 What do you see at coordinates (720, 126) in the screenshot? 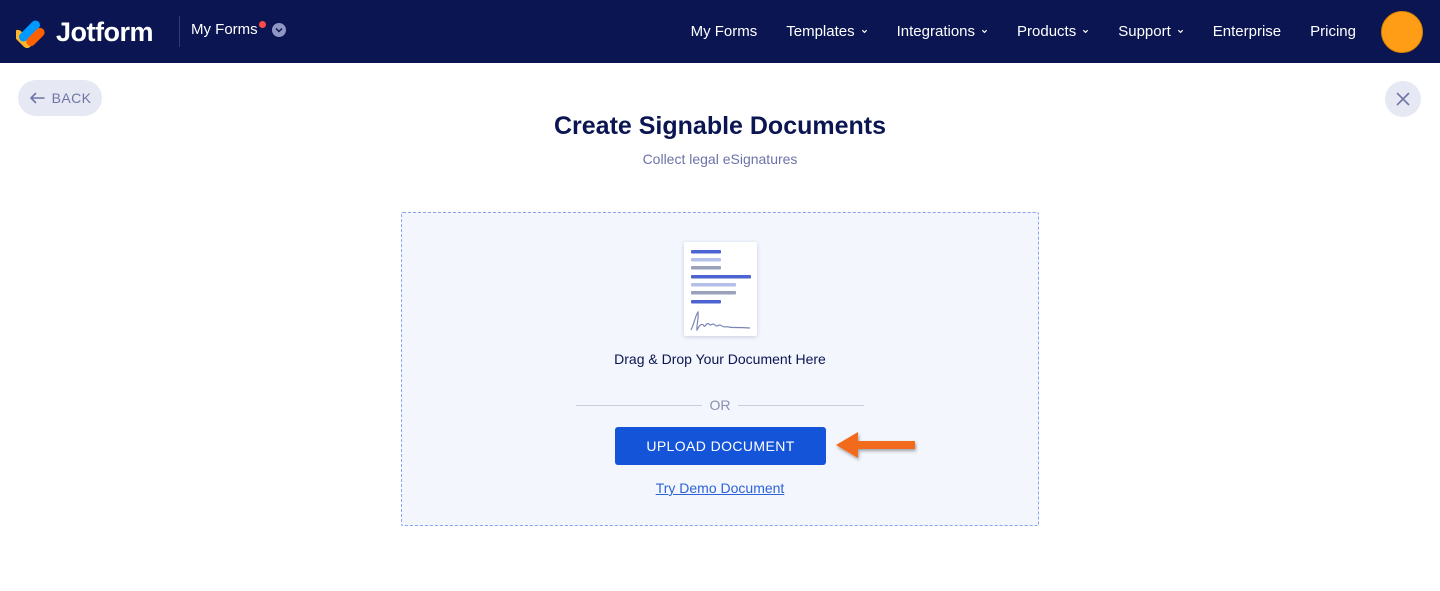
I see `page-title: Create Signable Documents` at bounding box center [720, 126].